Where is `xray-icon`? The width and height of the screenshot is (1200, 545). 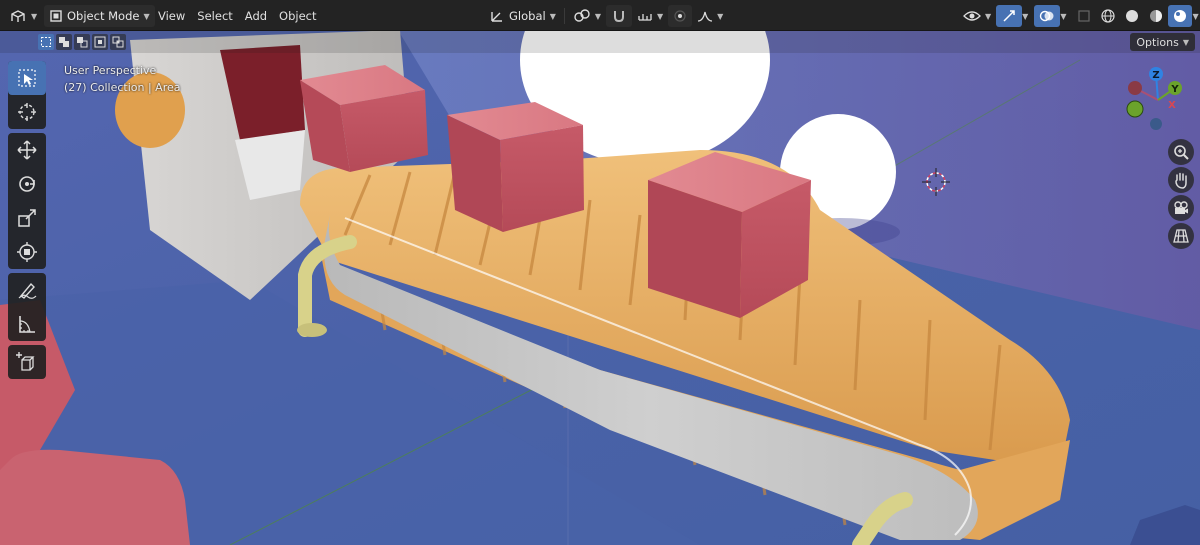
xray-icon is located at coordinates (1084, 16).